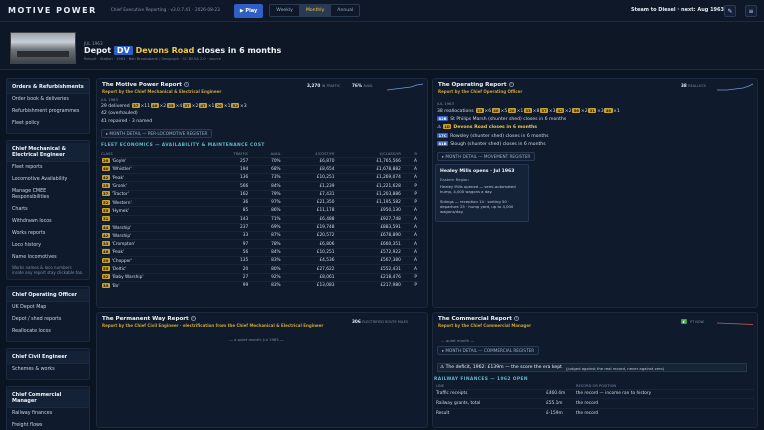  I want to click on class-chip: 26, so click(219, 105).